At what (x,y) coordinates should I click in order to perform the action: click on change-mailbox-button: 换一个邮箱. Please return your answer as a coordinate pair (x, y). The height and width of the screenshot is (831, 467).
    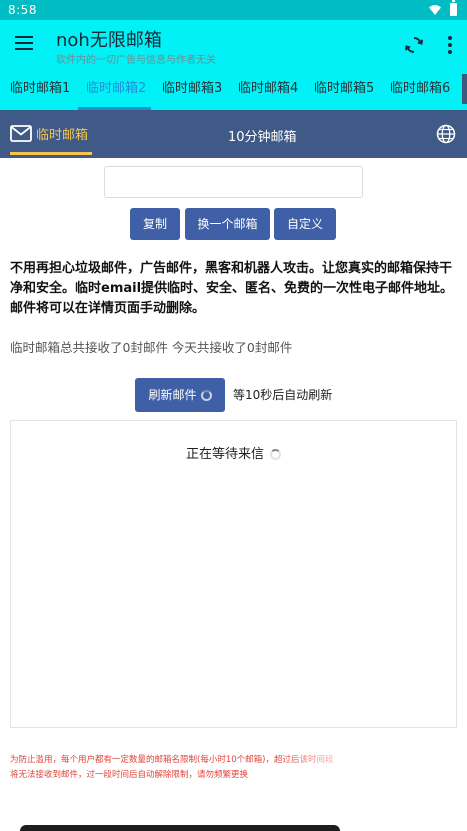
    Looking at the image, I should click on (227, 224).